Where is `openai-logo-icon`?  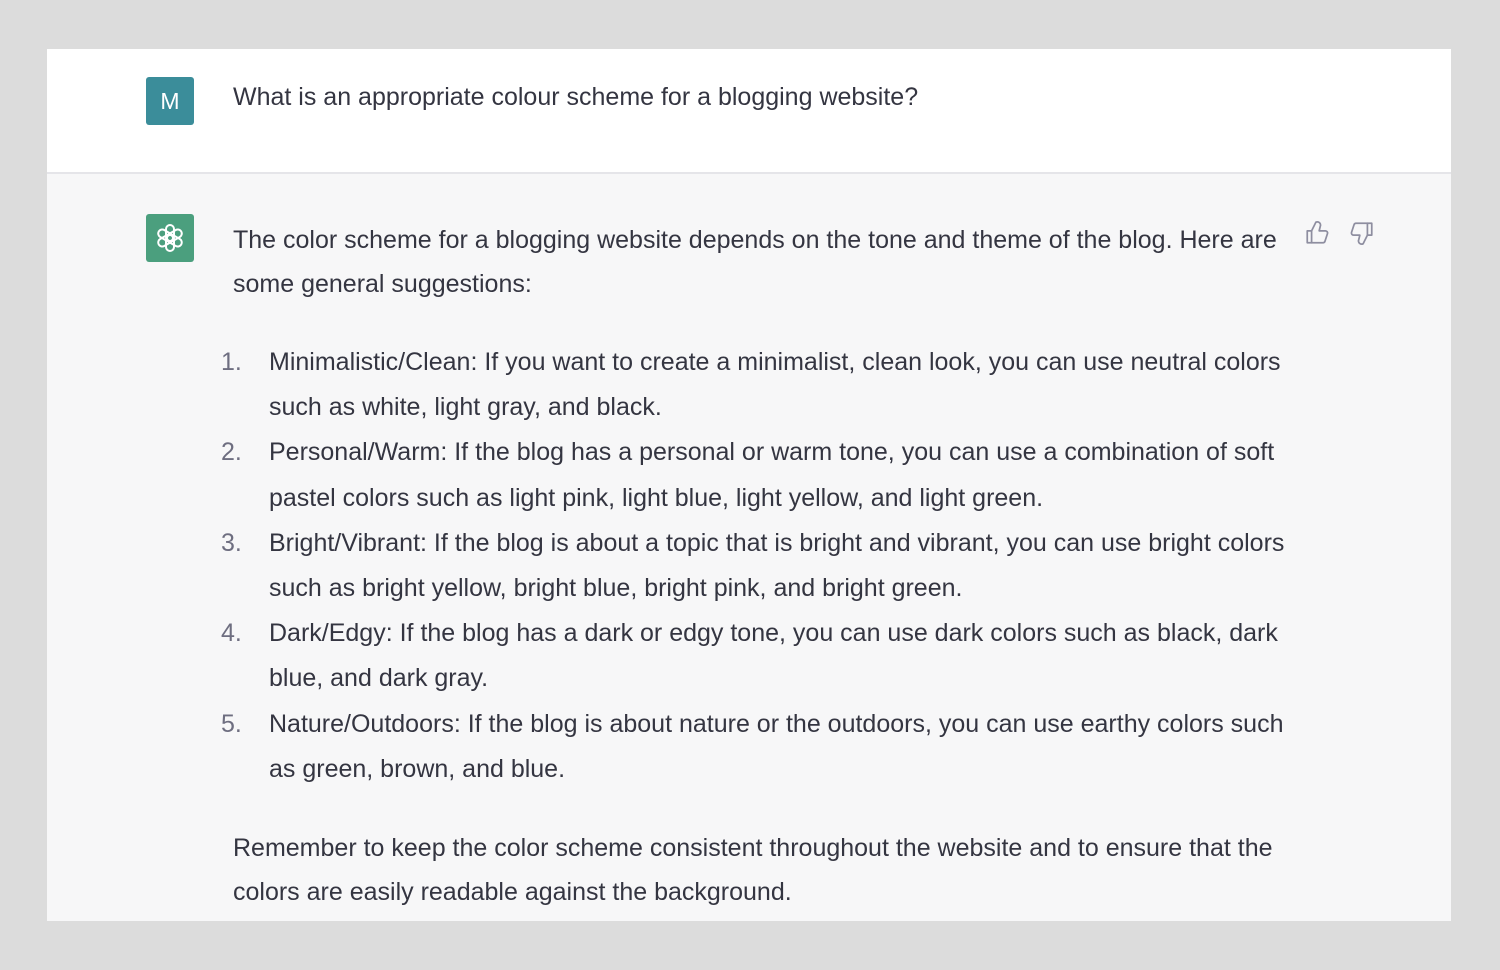 openai-logo-icon is located at coordinates (170, 238).